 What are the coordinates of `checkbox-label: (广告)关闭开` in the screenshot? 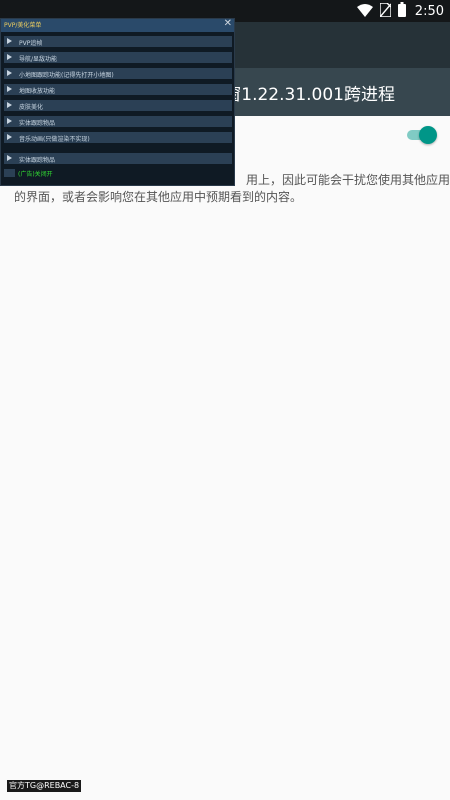 It's located at (35, 174).